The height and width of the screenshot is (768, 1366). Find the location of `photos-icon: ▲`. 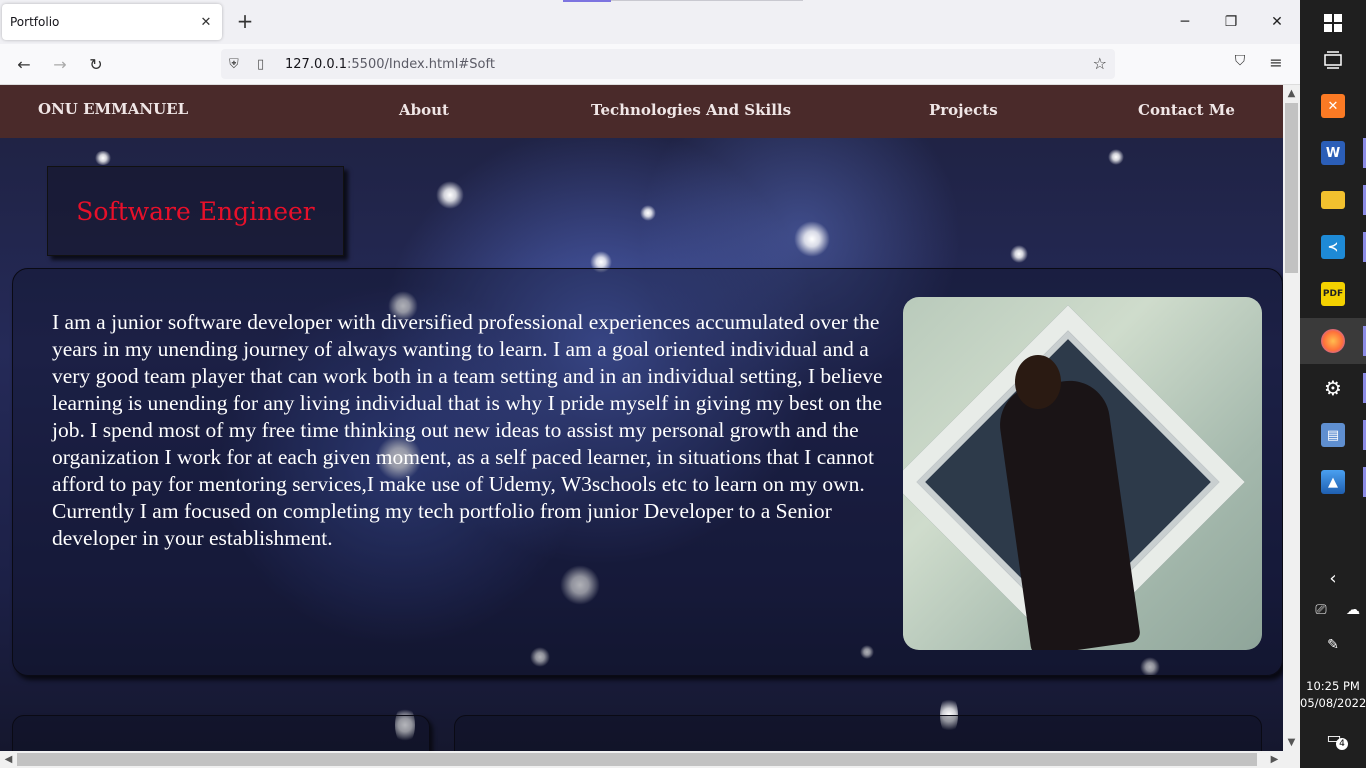

photos-icon: ▲ is located at coordinates (1333, 482).